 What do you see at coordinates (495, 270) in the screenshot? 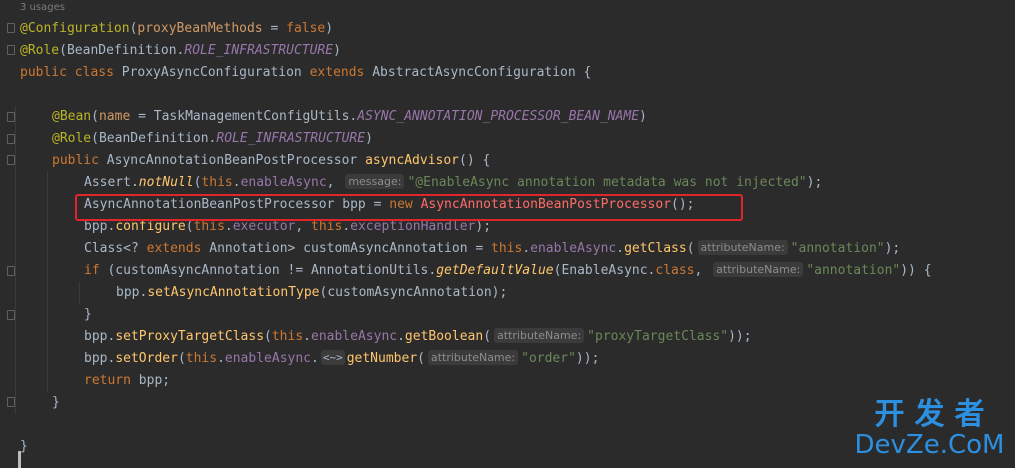
I see `token: getDefaultValue` at bounding box center [495, 270].